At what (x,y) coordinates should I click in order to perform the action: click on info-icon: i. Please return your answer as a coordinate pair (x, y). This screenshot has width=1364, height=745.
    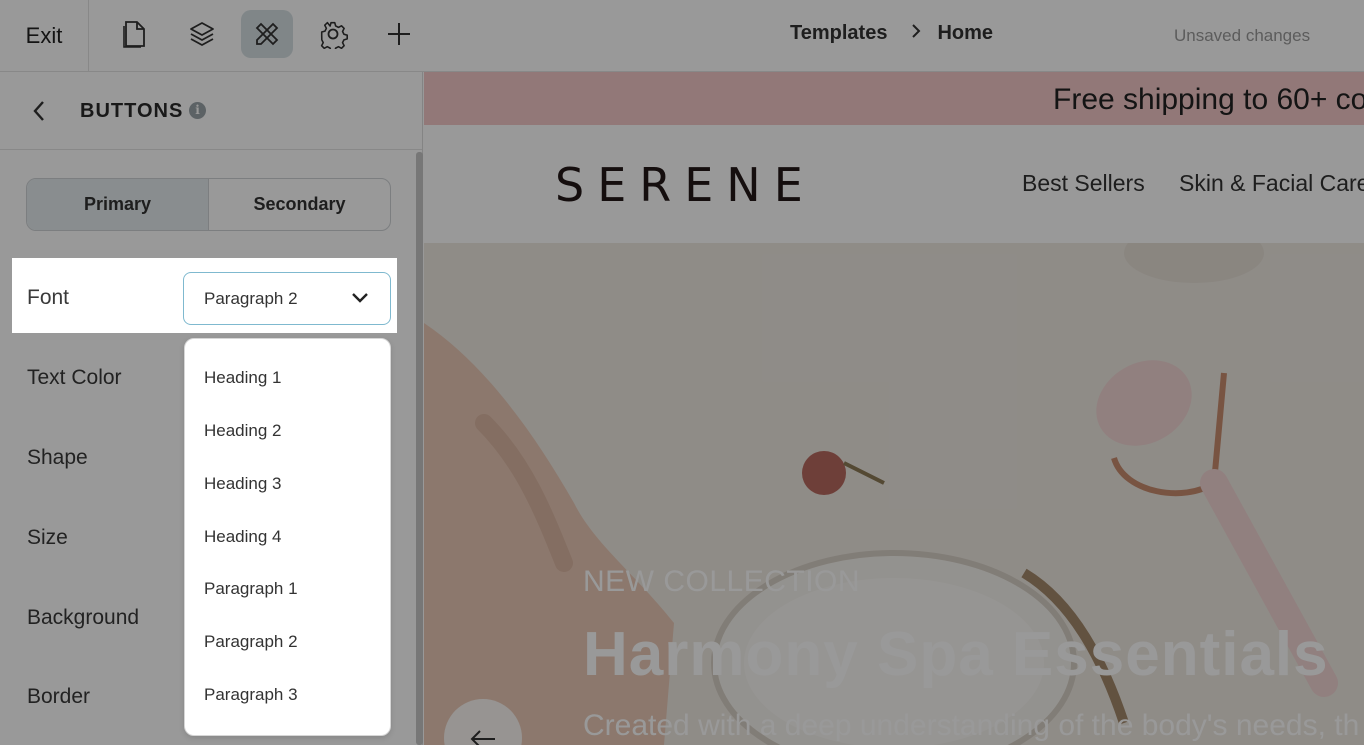
    Looking at the image, I should click on (197, 110).